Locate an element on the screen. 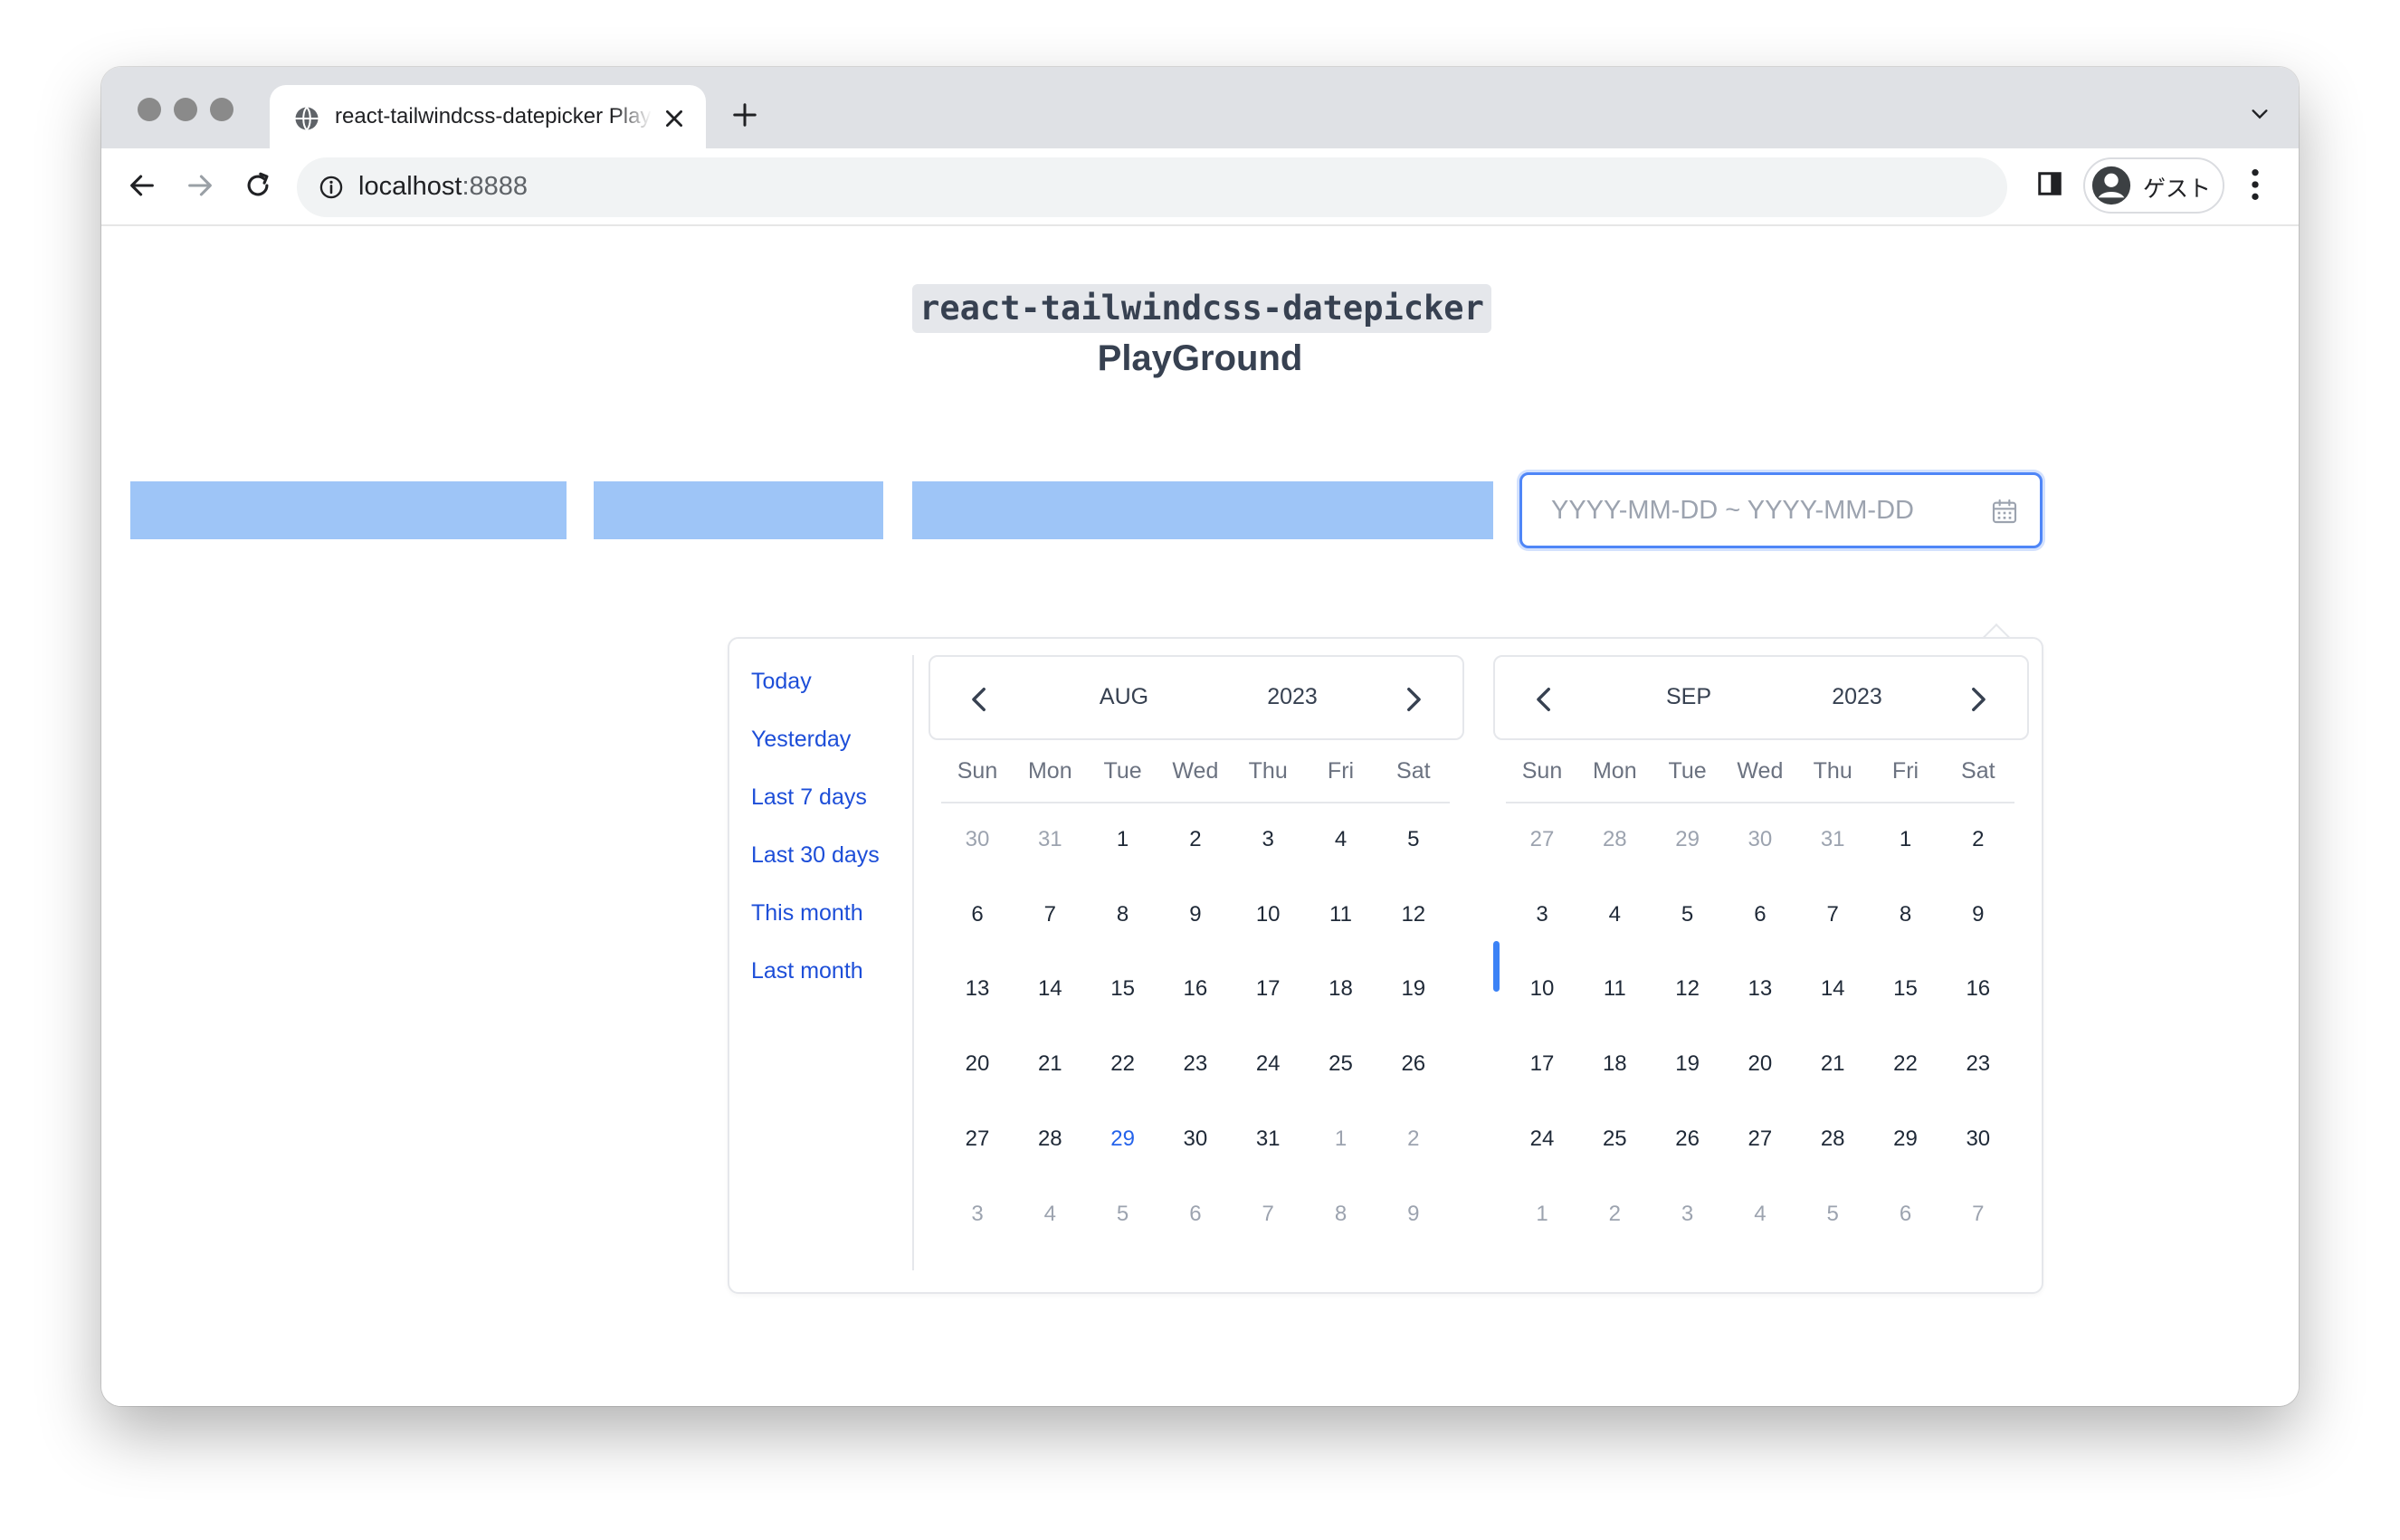 This screenshot has width=2400, height=1540. shortcut-item: Last month is located at coordinates (832, 984).